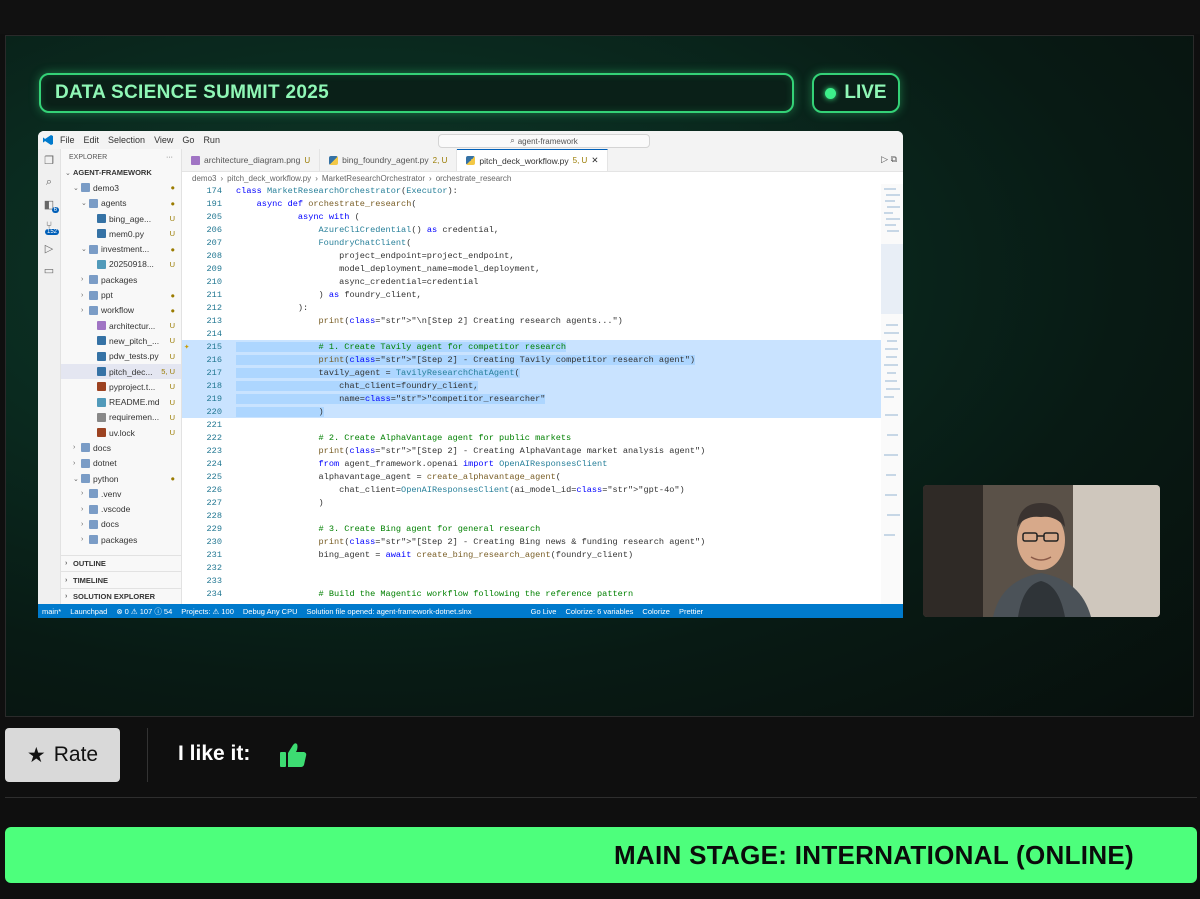 This screenshot has height=899, width=1200. I want to click on tree-item: › .venv, so click(121, 493).